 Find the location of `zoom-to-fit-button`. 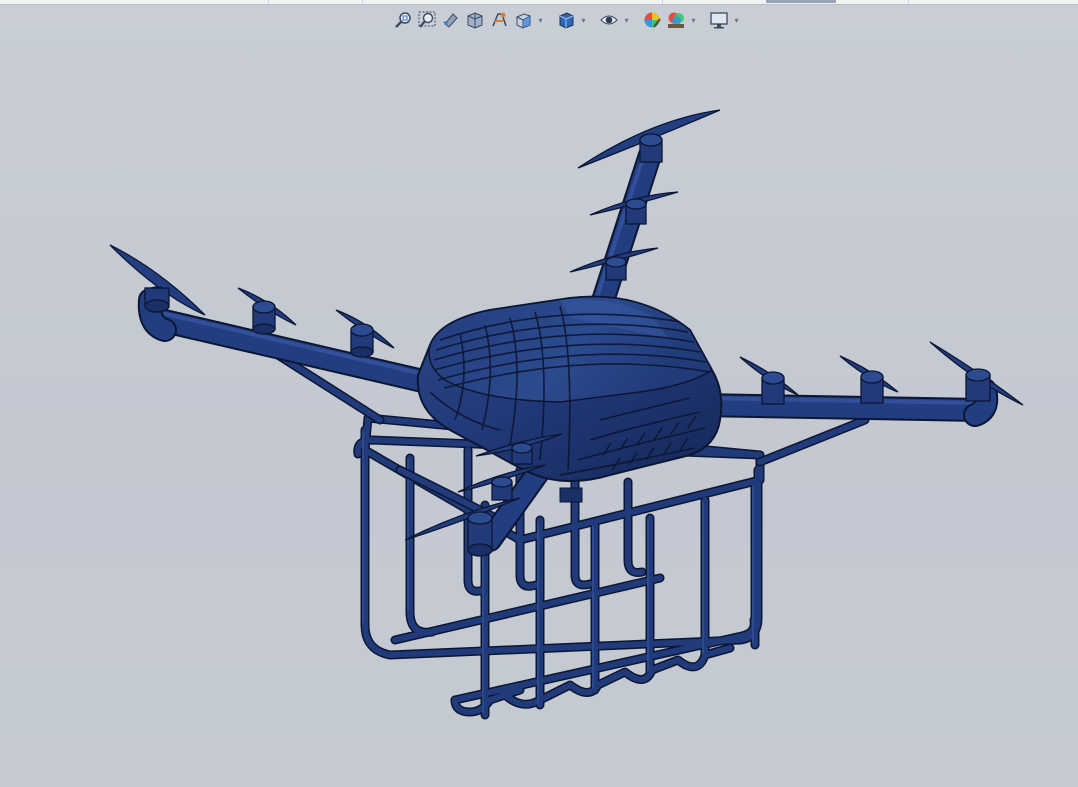

zoom-to-fit-button is located at coordinates (403, 20).